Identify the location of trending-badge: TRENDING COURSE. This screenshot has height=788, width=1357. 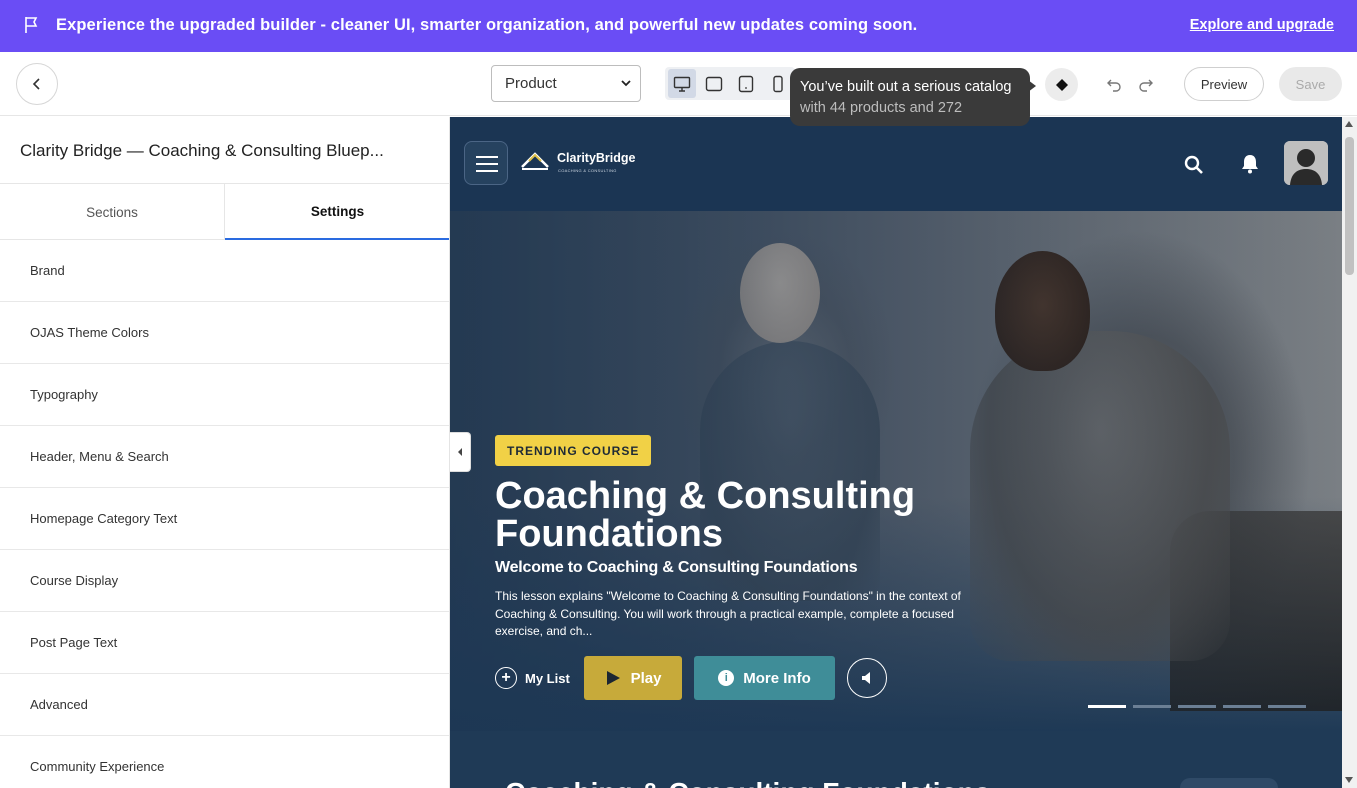
(573, 450).